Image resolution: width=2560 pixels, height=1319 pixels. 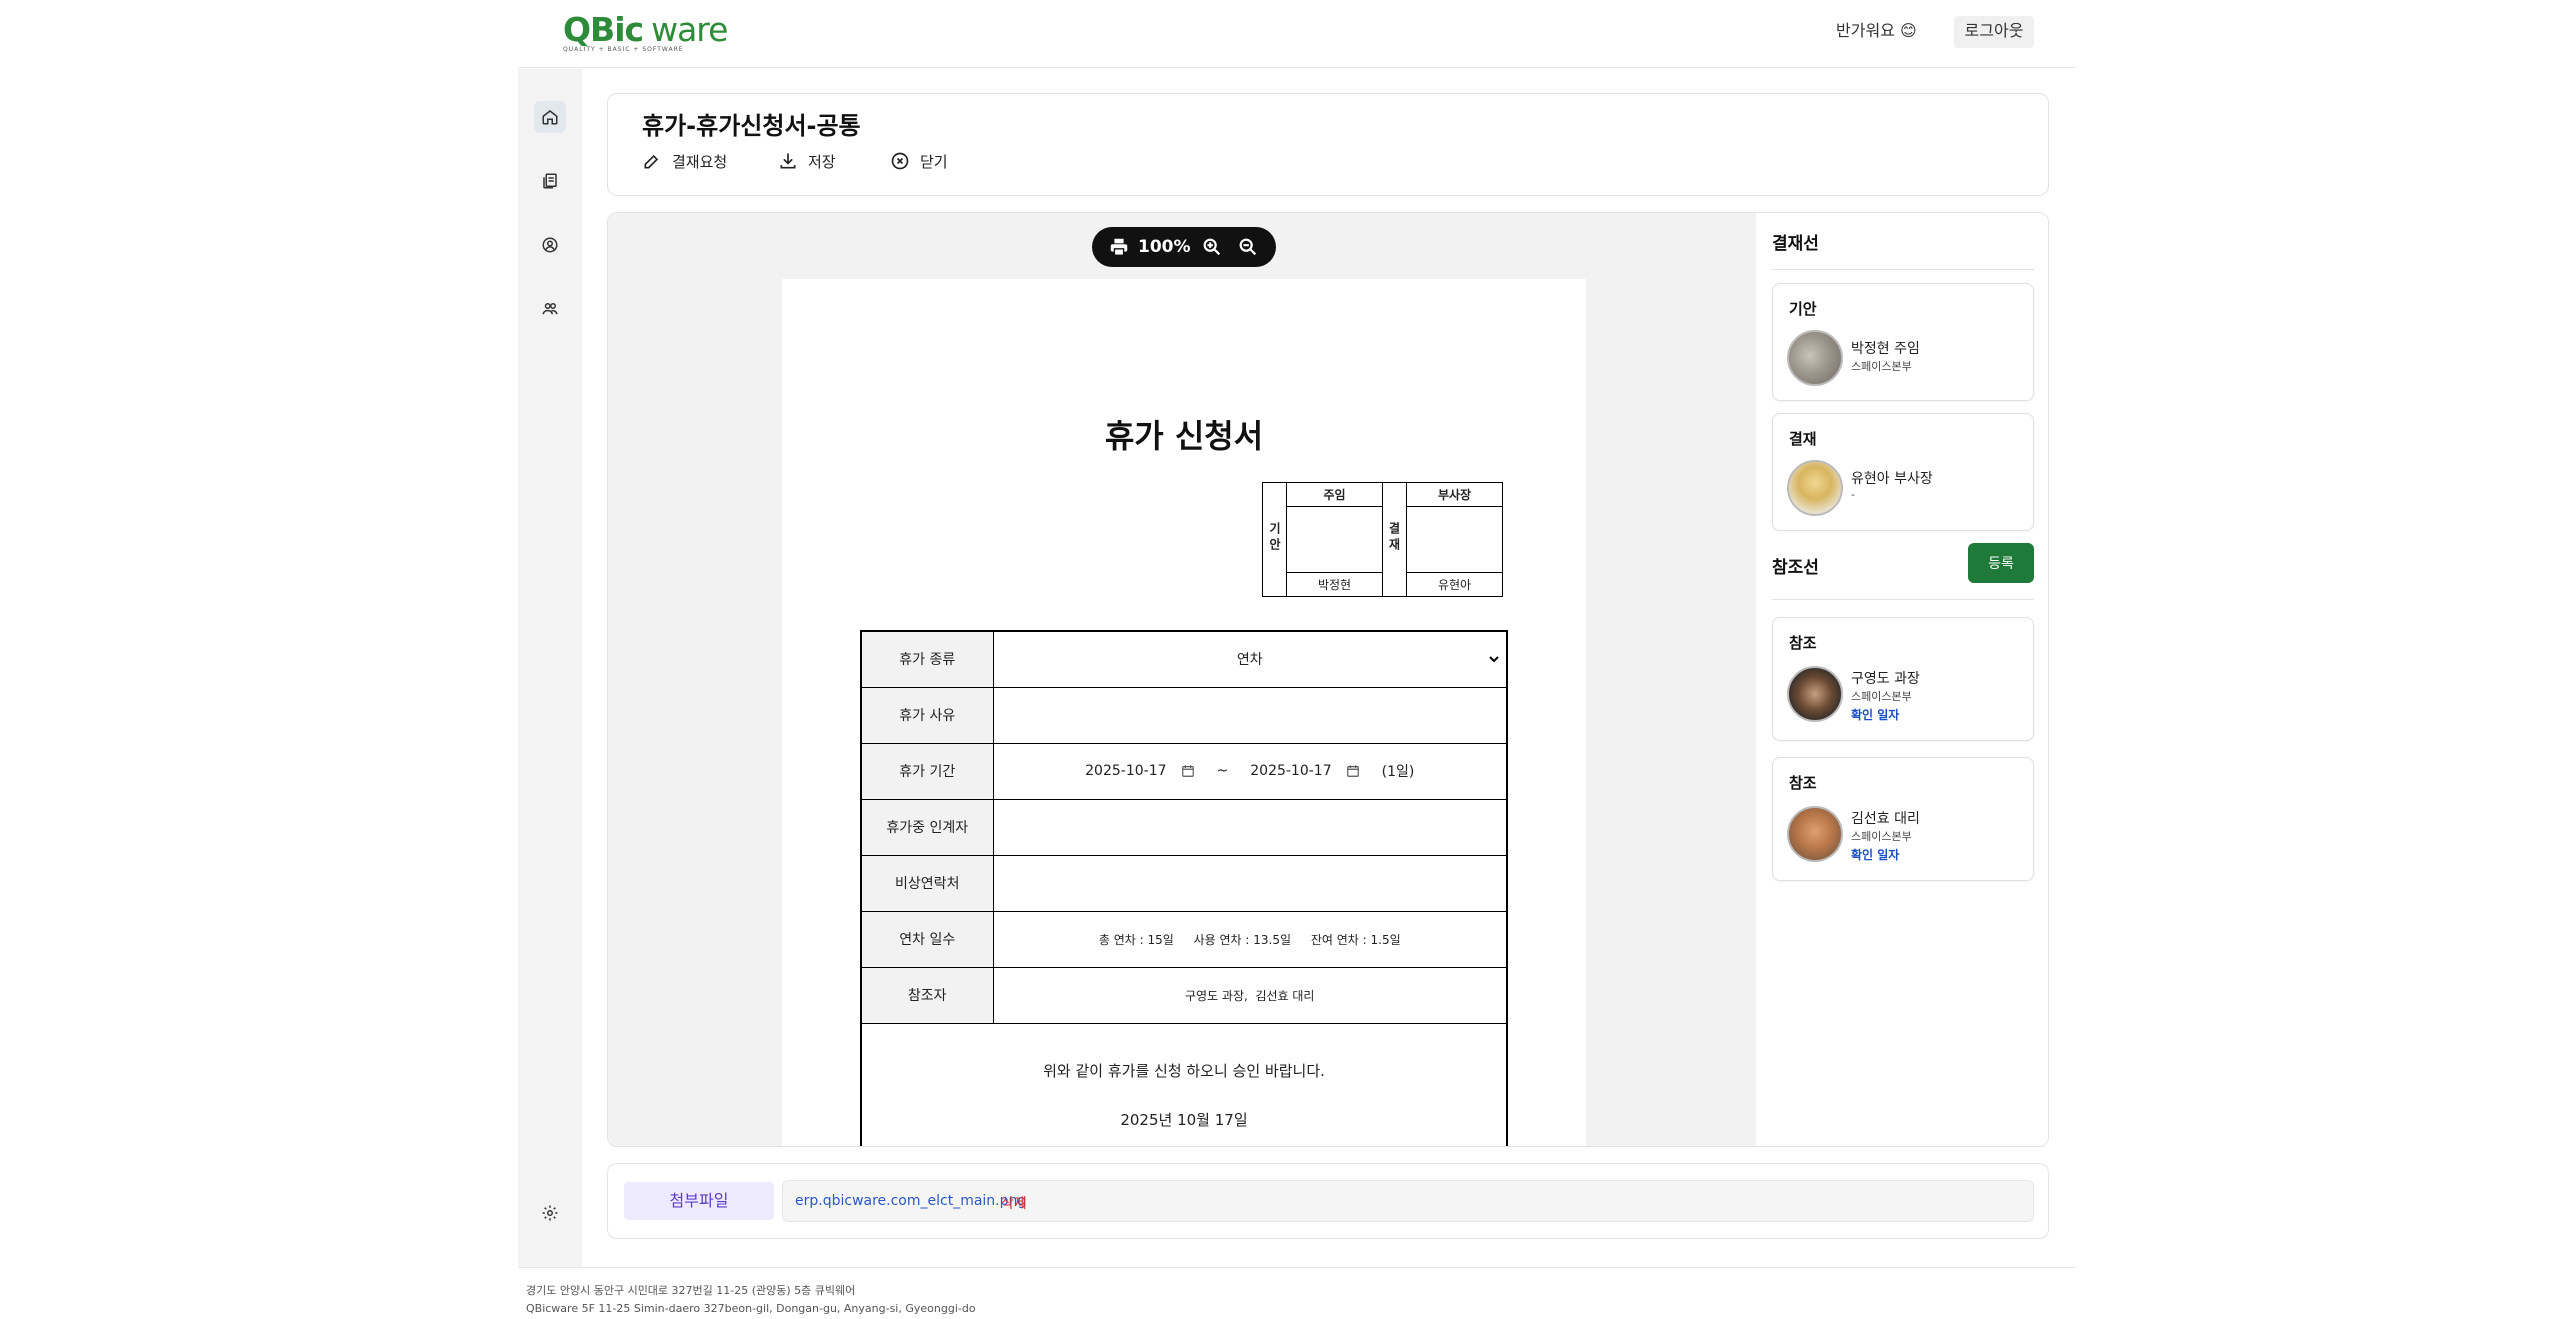 What do you see at coordinates (1184, 1084) in the screenshot?
I see `confirmation-cell: 위와 같이 휴가를 신청 하오니 승인 바랍니다. 2025년 10월 17일` at bounding box center [1184, 1084].